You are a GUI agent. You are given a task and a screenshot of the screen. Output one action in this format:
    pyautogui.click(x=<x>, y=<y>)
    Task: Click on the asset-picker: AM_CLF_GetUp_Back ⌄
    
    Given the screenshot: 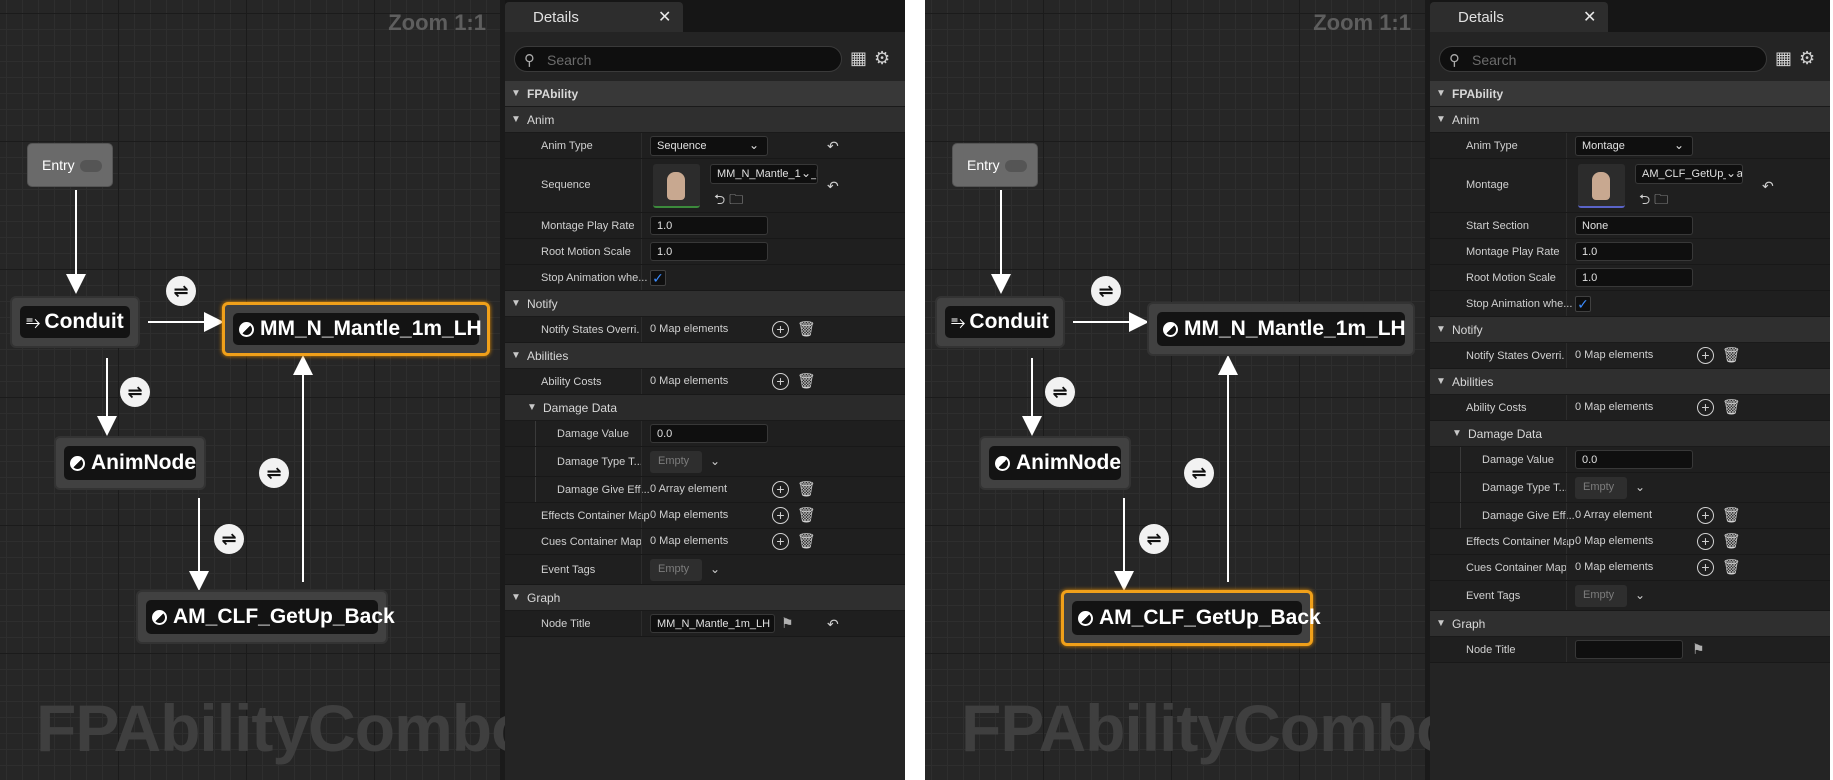 What is the action you would take?
    pyautogui.click(x=1689, y=174)
    